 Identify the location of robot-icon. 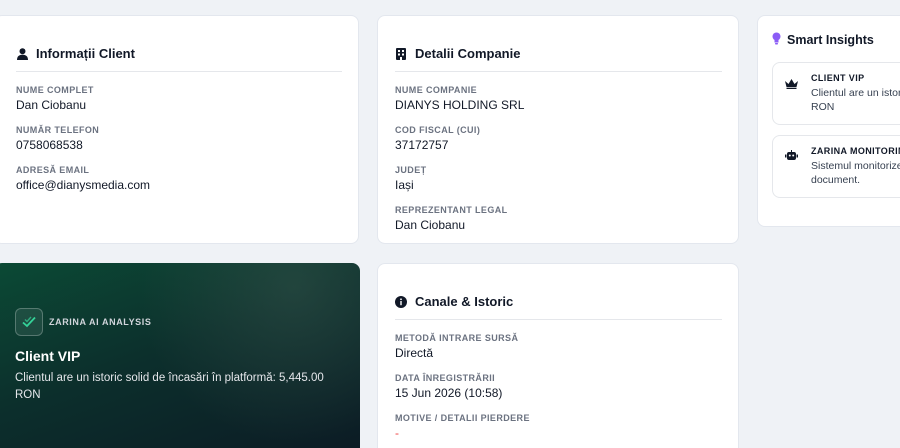
(792, 171).